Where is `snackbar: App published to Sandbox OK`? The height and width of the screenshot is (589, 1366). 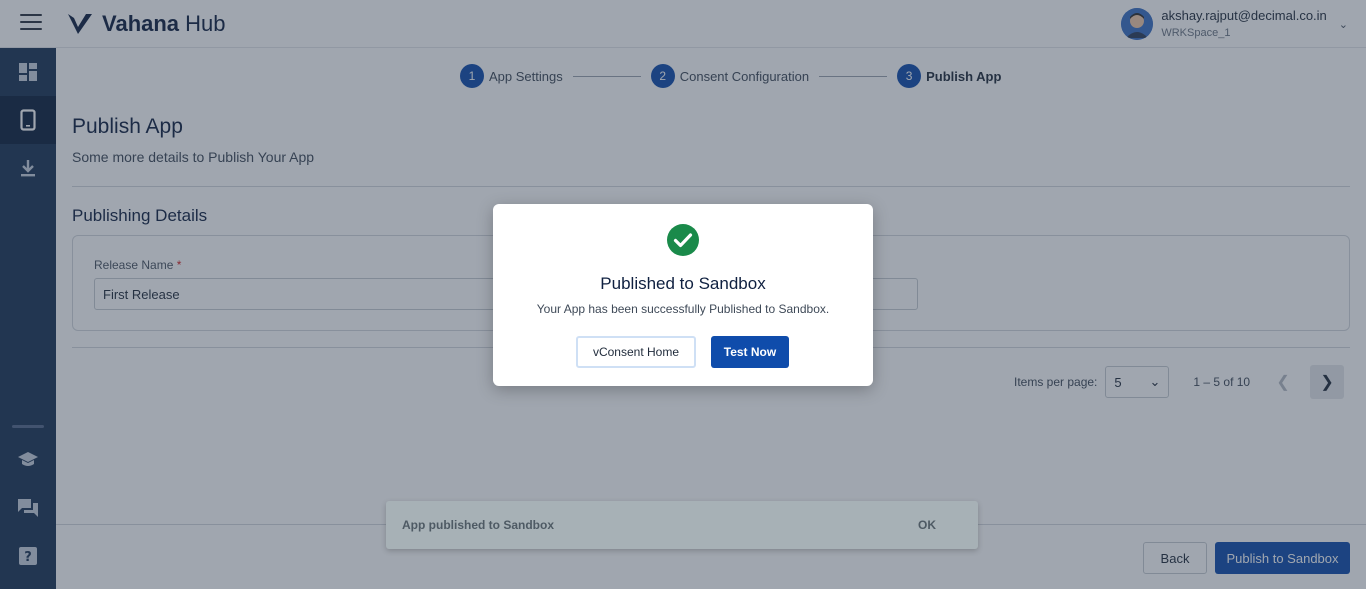
snackbar: App published to Sandbox OK is located at coordinates (682, 525).